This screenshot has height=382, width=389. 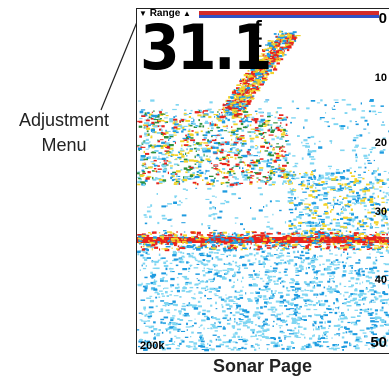 What do you see at coordinates (258, 42) in the screenshot?
I see `depth-unit-t: t` at bounding box center [258, 42].